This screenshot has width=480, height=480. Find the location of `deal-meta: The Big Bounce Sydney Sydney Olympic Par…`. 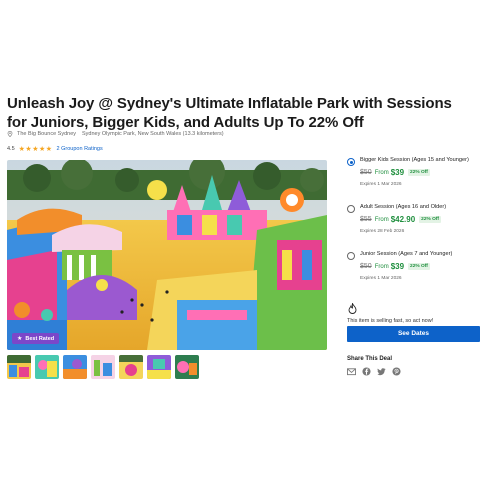

deal-meta: The Big Bounce Sydney Sydney Olympic Par… is located at coordinates (115, 134).